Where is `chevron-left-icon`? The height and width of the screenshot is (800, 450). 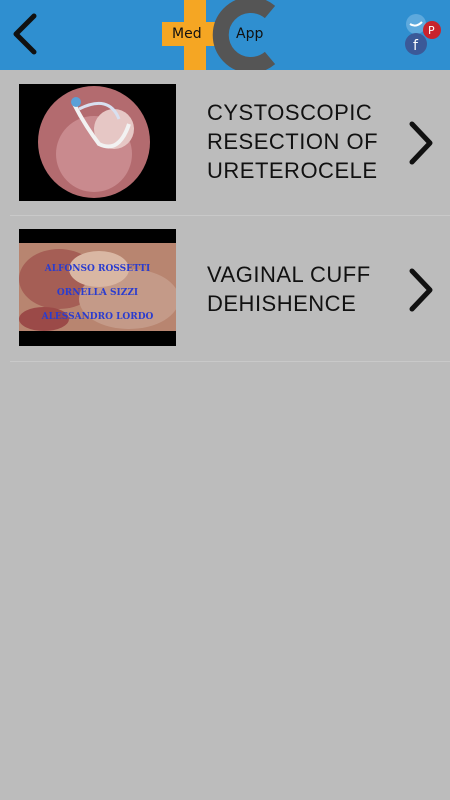
chevron-left-icon is located at coordinates (25, 34).